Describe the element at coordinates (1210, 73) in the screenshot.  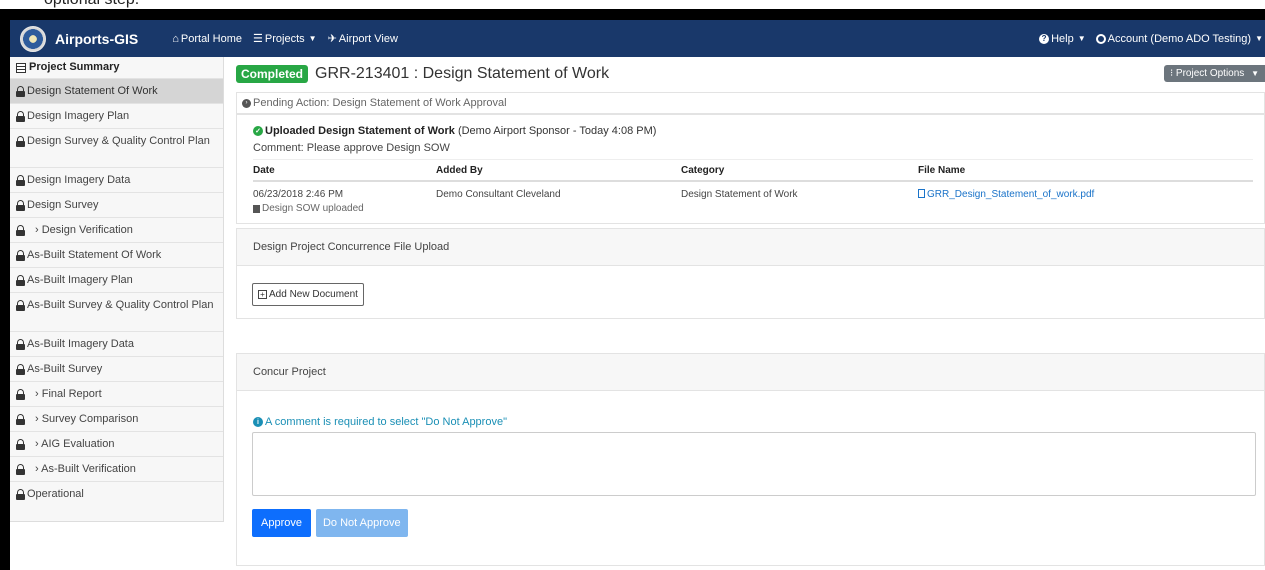
I see `project-options-label: Project Options` at that location.